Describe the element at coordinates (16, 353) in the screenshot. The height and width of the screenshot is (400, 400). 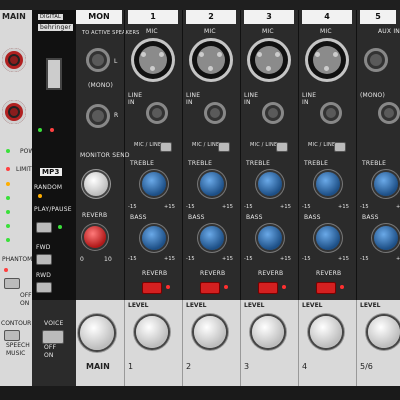
I see `music-label: MUSIC` at that location.